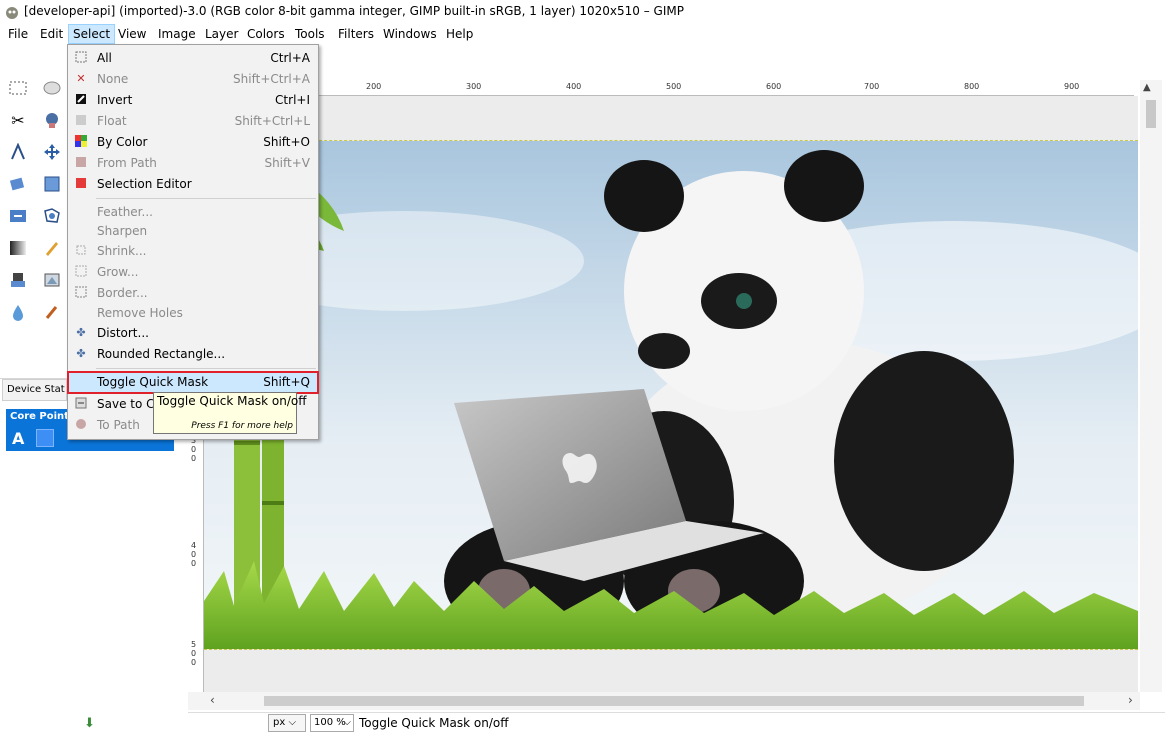  Describe the element at coordinates (1151, 386) in the screenshot. I see `vertical-scrollbar: ▲` at that location.